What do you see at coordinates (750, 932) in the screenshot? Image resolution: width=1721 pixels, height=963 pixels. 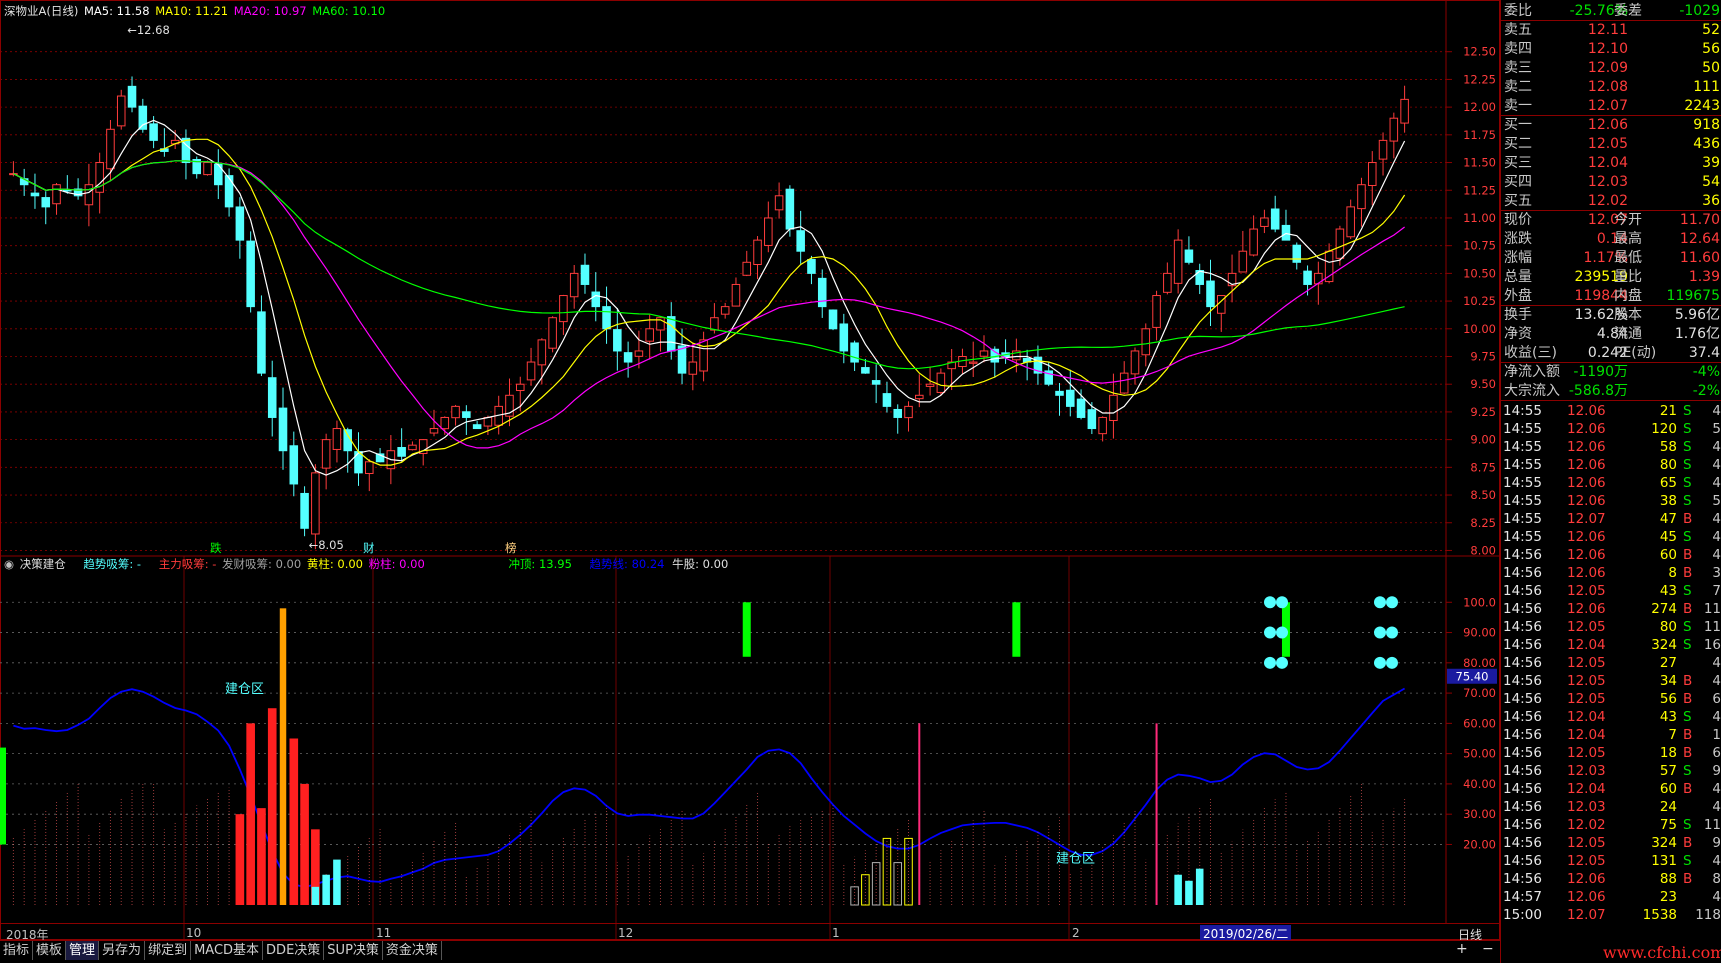 I see `date-axis: 2018年 10 11 12 1 2 2019/02/26/二 日线` at bounding box center [750, 932].